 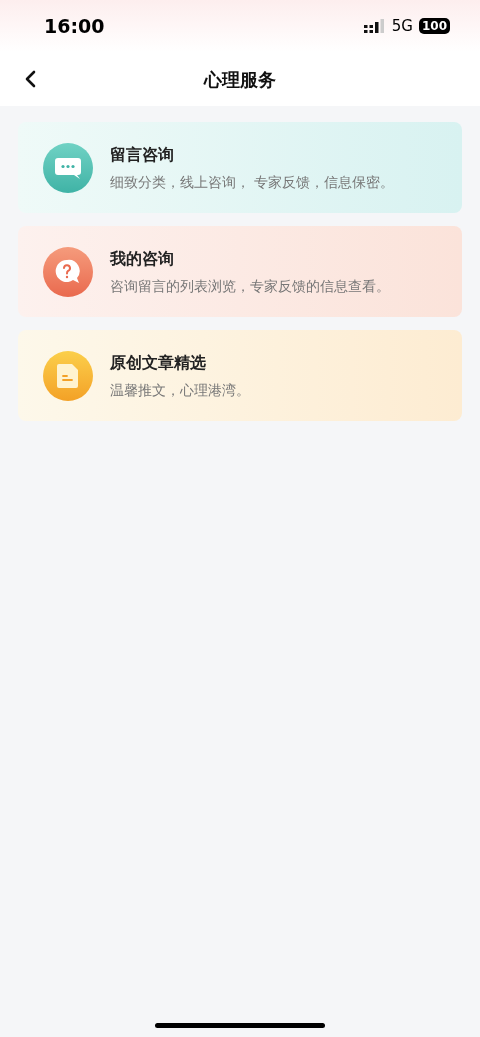 I want to click on card-description: 温馨推文，心理港湾。, so click(x=180, y=390).